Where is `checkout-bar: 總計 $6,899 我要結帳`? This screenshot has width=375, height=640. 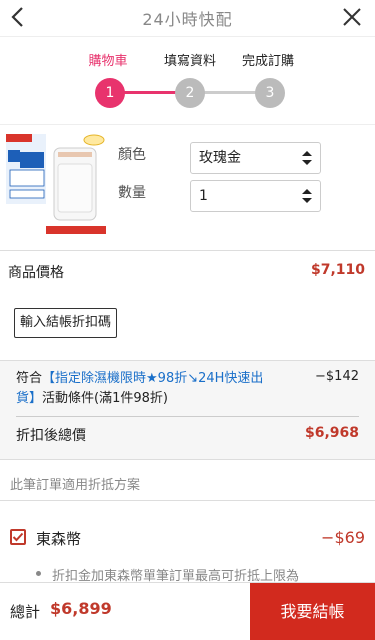
checkout-bar: 總計 $6,899 我要結帳 is located at coordinates (187, 611).